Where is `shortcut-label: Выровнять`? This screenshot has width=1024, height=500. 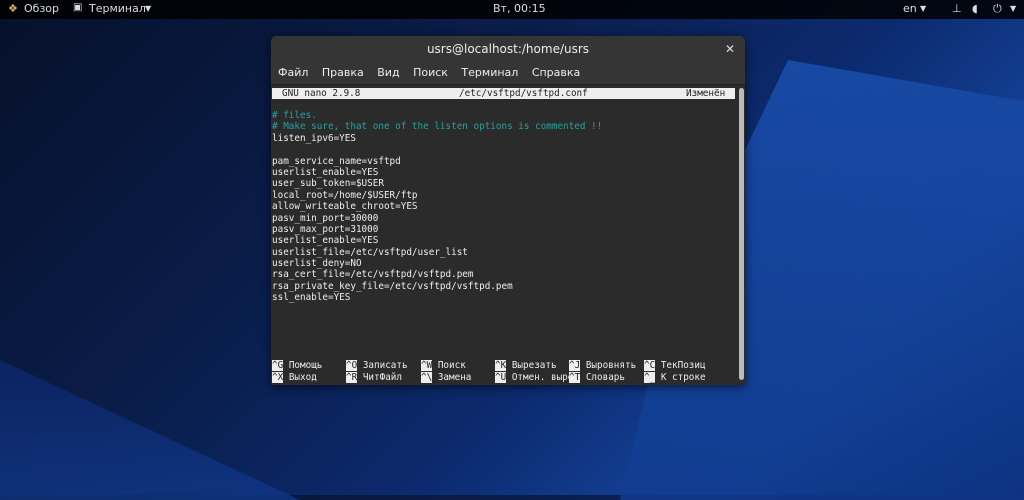 shortcut-label: Выровнять is located at coordinates (611, 365).